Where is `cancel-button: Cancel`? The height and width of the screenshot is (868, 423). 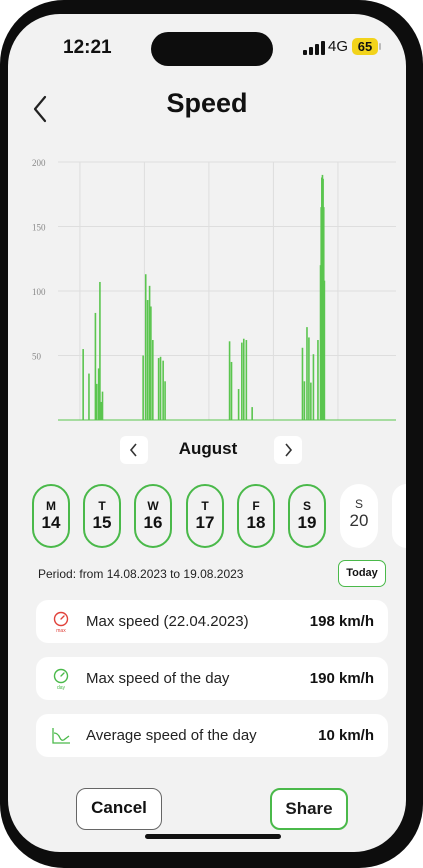
cancel-button: Cancel is located at coordinates (119, 809).